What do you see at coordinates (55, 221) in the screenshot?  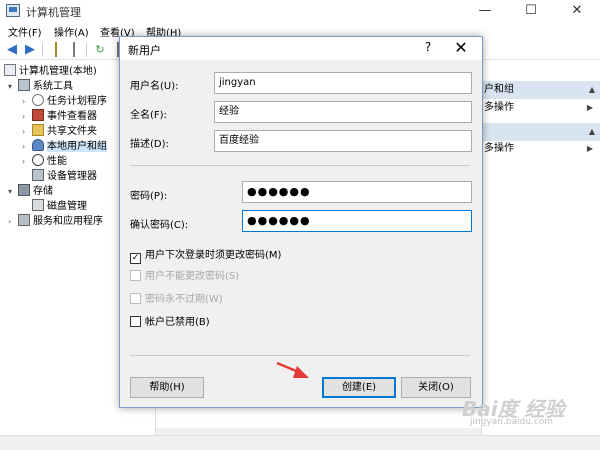 I see `tree-item-services-applications: › 服务和应用程序` at bounding box center [55, 221].